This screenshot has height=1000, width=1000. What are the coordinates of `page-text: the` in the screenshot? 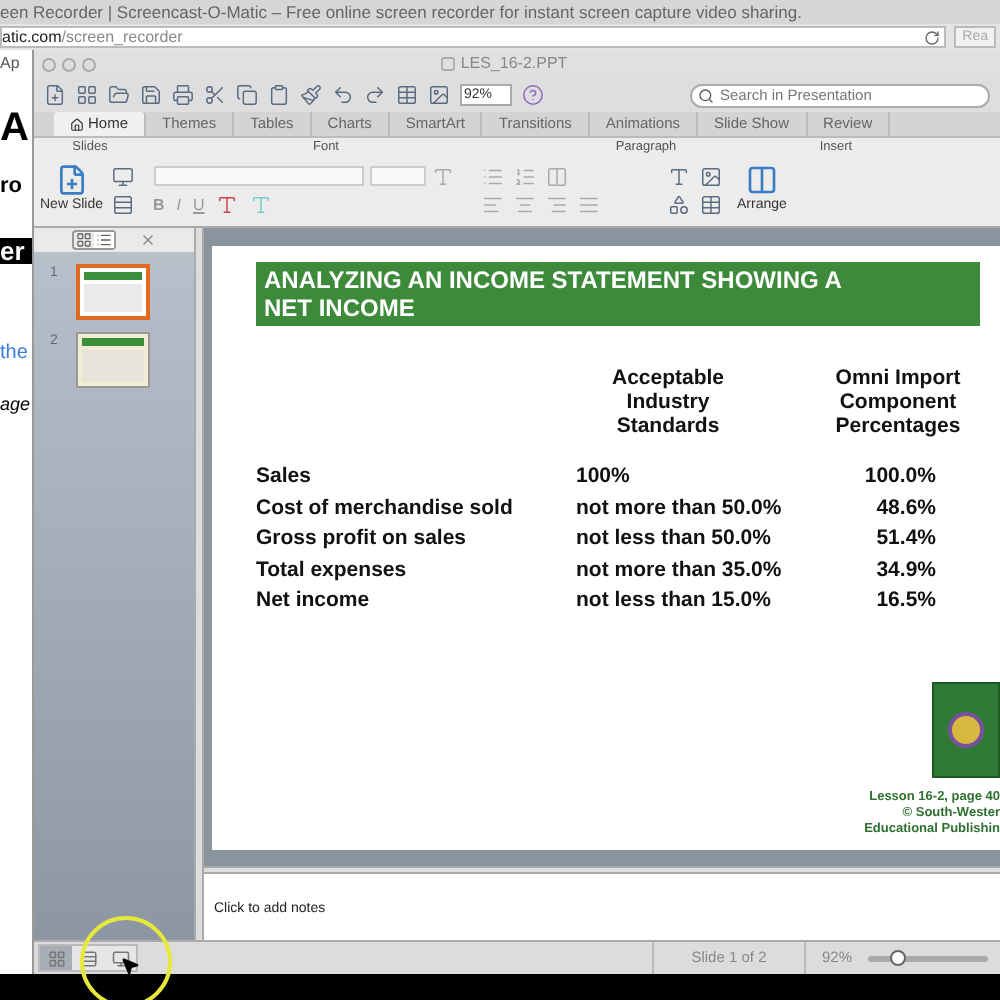 It's located at (14, 354).